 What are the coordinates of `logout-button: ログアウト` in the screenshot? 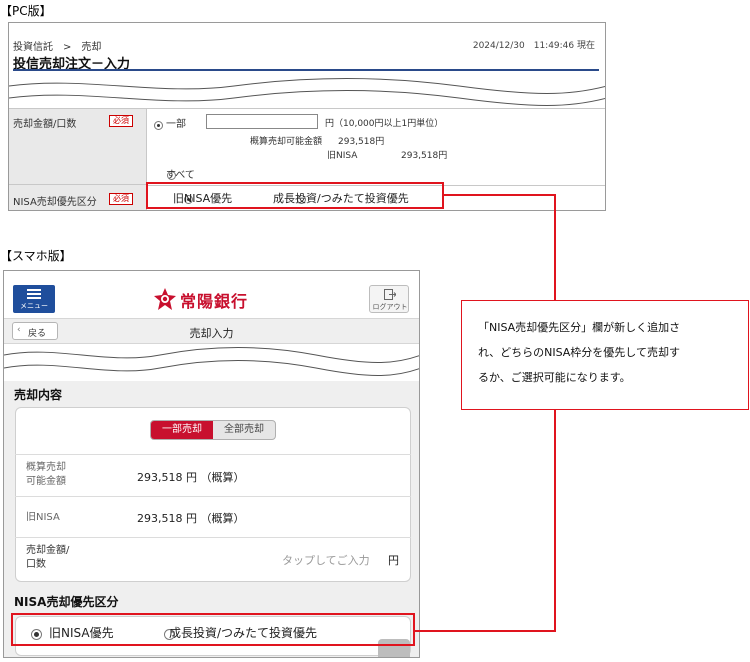 It's located at (389, 299).